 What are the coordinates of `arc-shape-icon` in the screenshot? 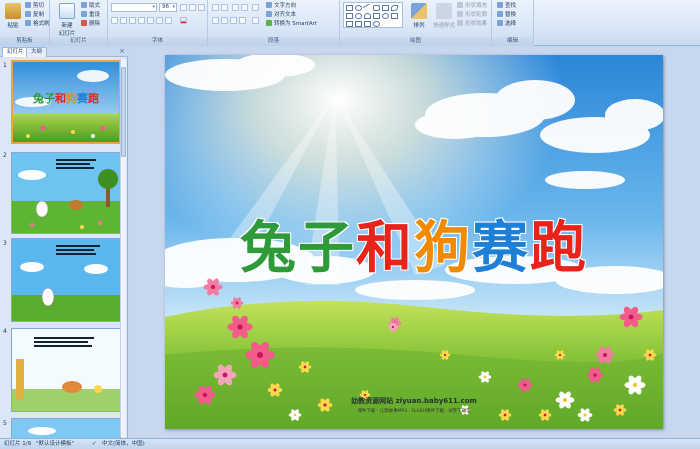 It's located at (367, 16).